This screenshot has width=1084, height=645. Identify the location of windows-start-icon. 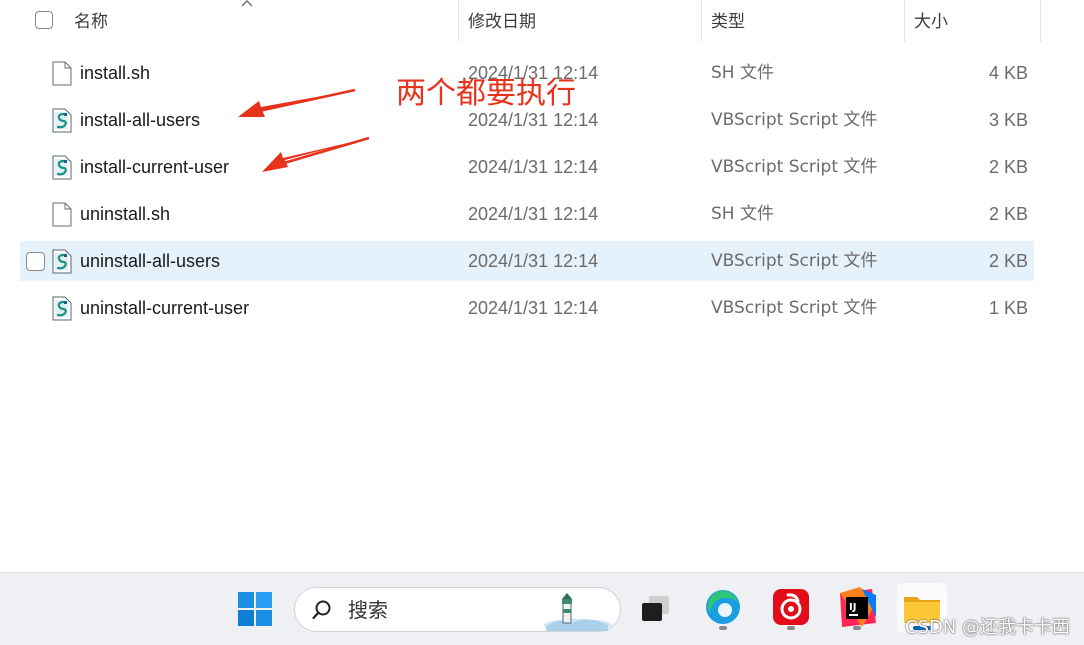
(255, 609).